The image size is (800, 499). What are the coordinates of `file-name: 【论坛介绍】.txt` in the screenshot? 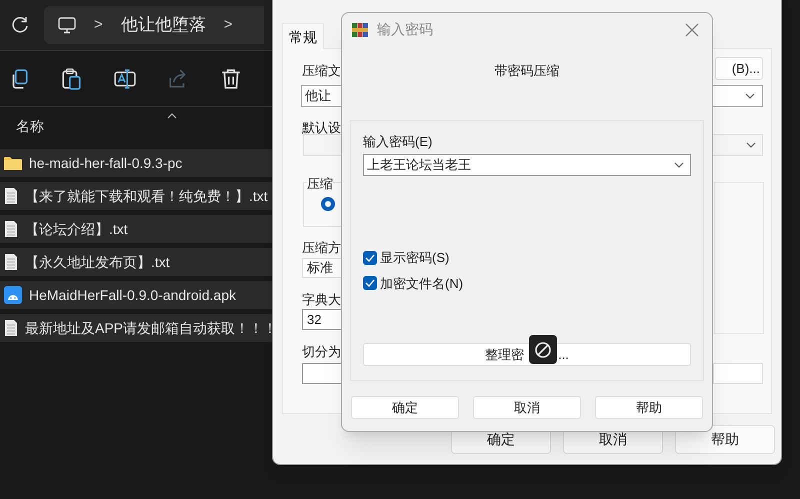 It's located at (76, 229).